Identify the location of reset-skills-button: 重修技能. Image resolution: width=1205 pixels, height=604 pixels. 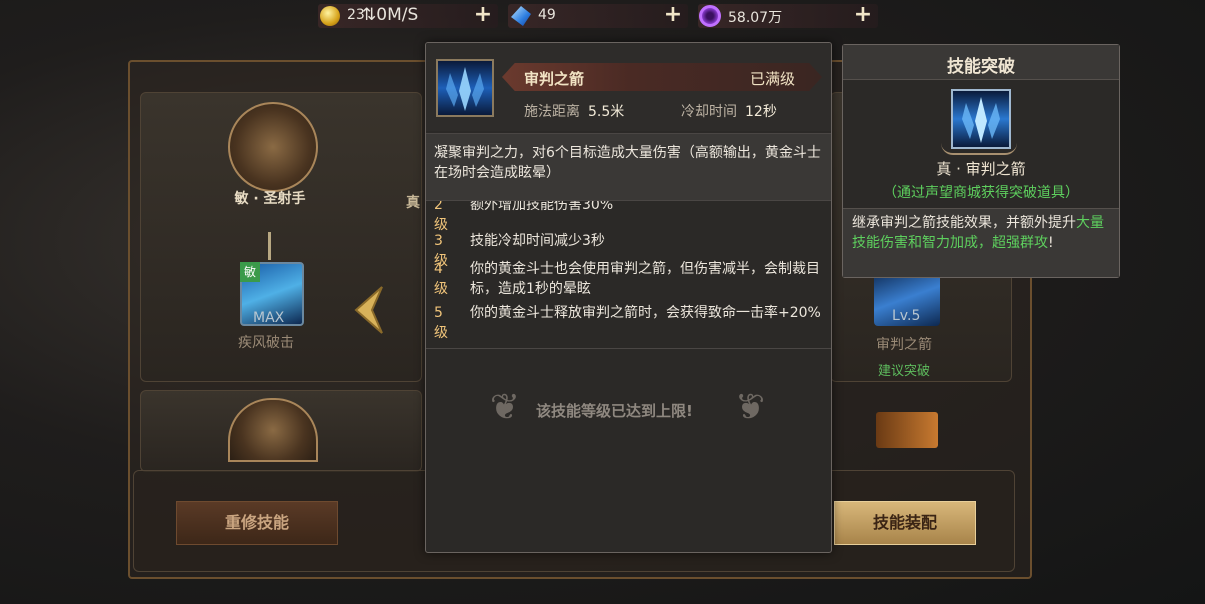
(257, 523).